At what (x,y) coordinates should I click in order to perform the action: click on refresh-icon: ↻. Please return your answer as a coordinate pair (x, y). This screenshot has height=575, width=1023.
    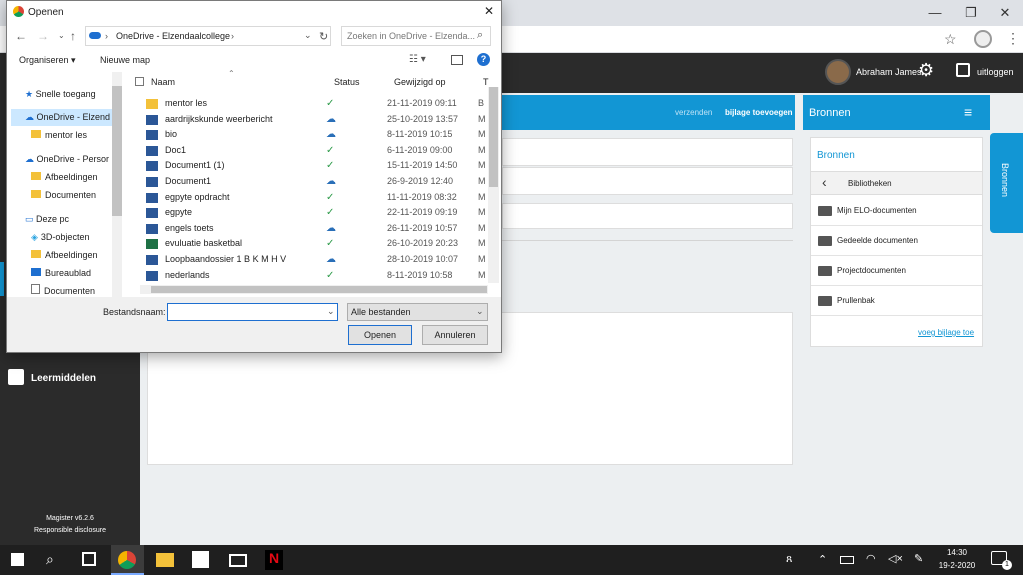
    Looking at the image, I should click on (323, 36).